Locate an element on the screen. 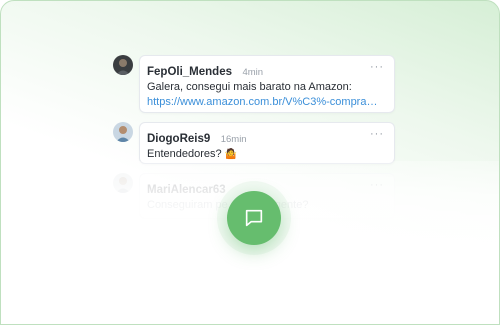 The height and width of the screenshot is (325, 500). chat-button is located at coordinates (254, 218).